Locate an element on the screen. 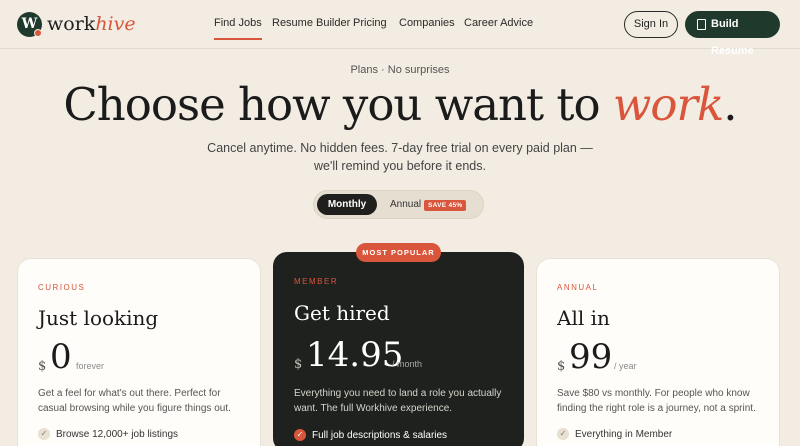 This screenshot has width=800, height=446. plan-title: All in is located at coordinates (583, 318).